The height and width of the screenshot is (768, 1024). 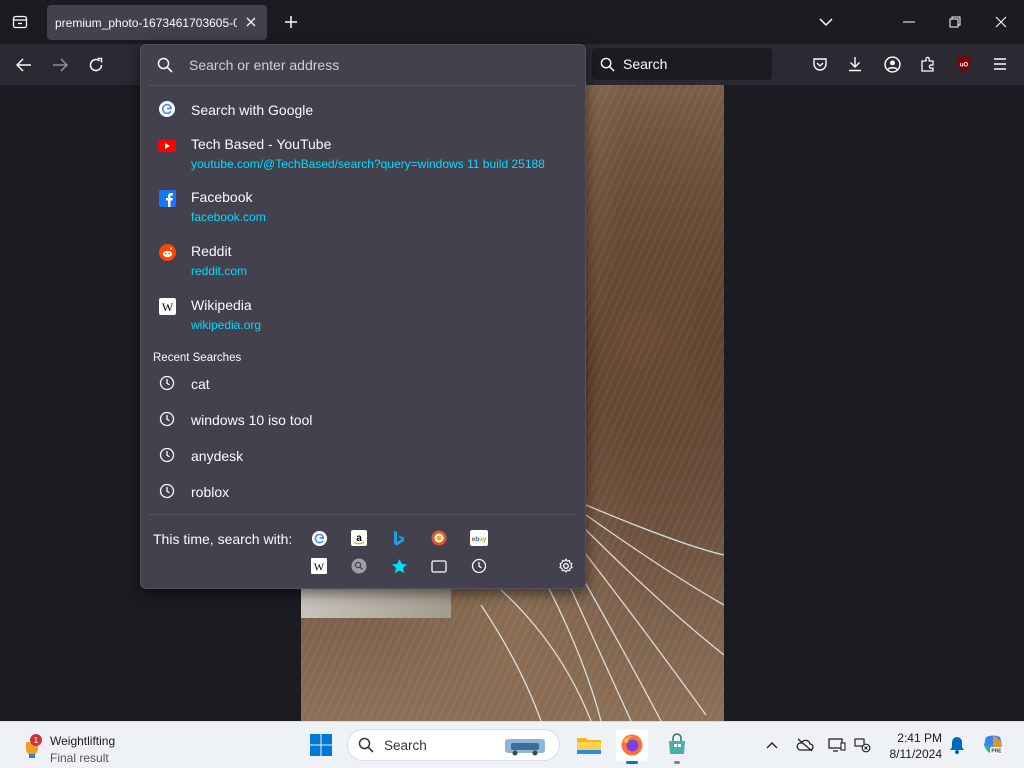 I want to click on search-engine-icon, so click(x=359, y=566).